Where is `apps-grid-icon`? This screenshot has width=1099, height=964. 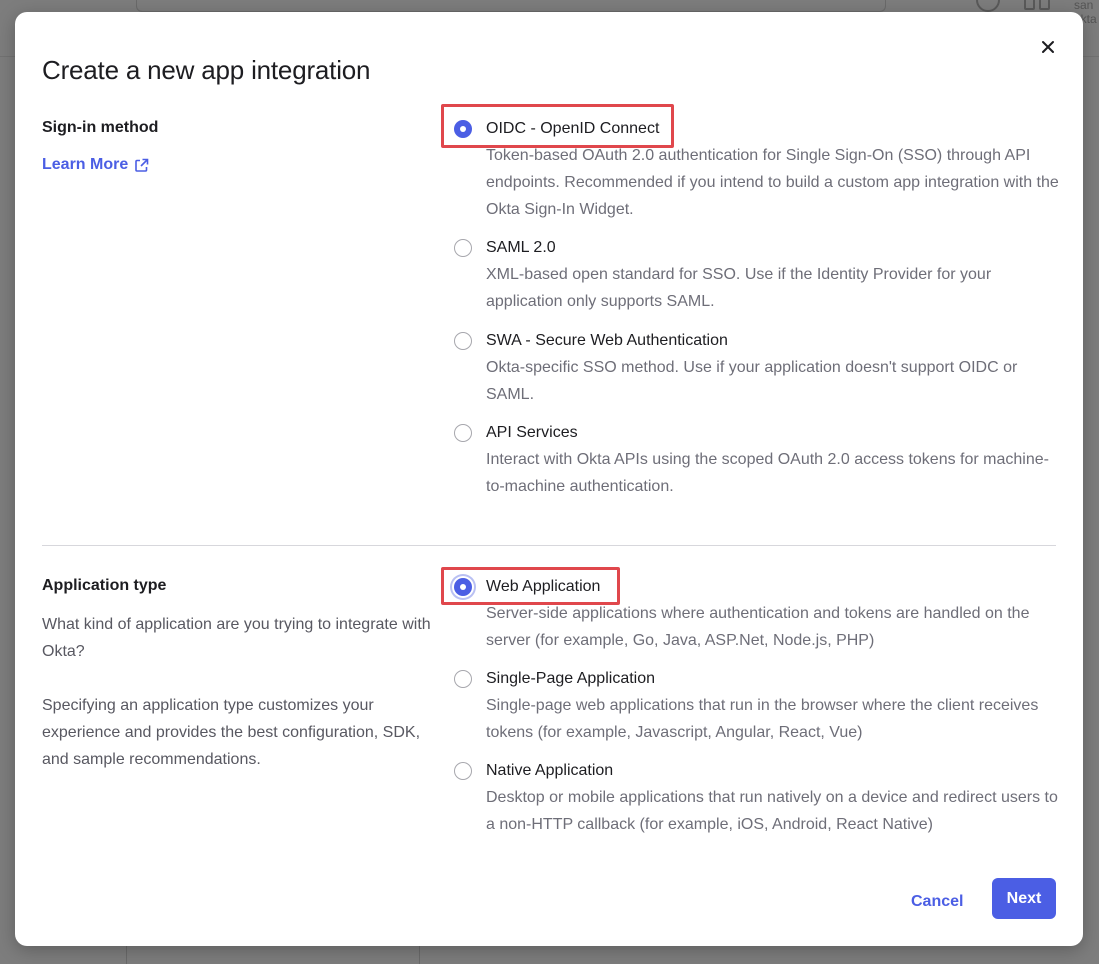 apps-grid-icon is located at coordinates (1038, 5).